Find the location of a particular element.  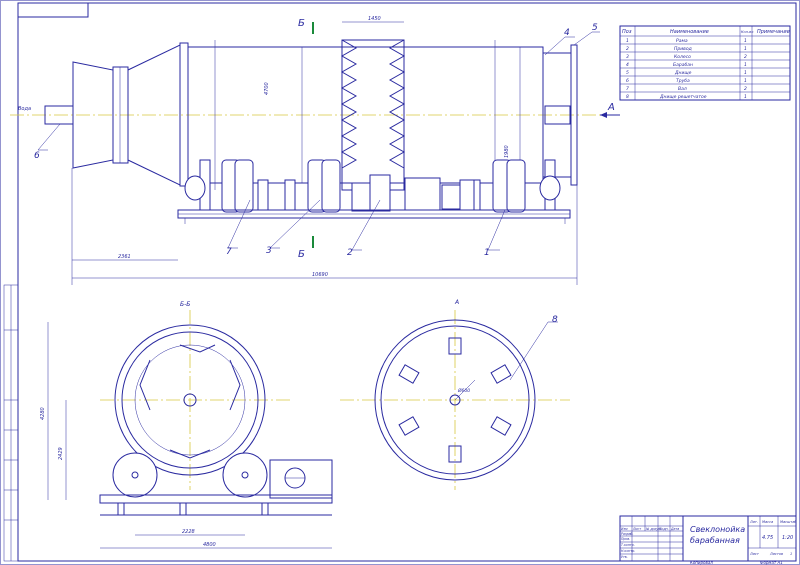

copied-label: Копировал is located at coordinates (701, 562).